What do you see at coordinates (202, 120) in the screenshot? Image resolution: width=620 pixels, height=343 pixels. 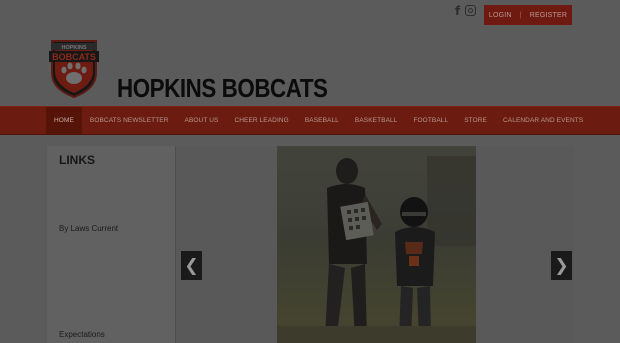 I see `nav-item-about-us: ABOUT US` at bounding box center [202, 120].